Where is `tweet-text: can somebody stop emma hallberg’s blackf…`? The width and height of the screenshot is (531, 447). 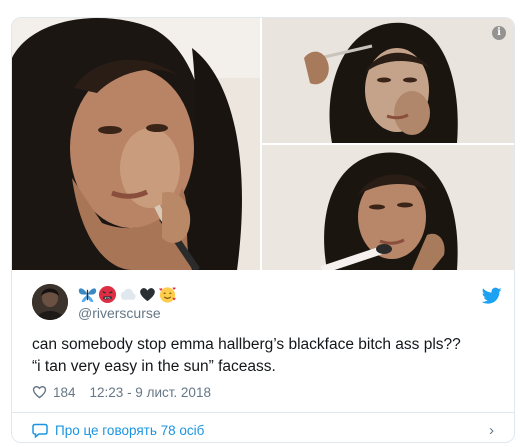 tweet-text: can somebody stop emma hallberg’s blackf… is located at coordinates (267, 356).